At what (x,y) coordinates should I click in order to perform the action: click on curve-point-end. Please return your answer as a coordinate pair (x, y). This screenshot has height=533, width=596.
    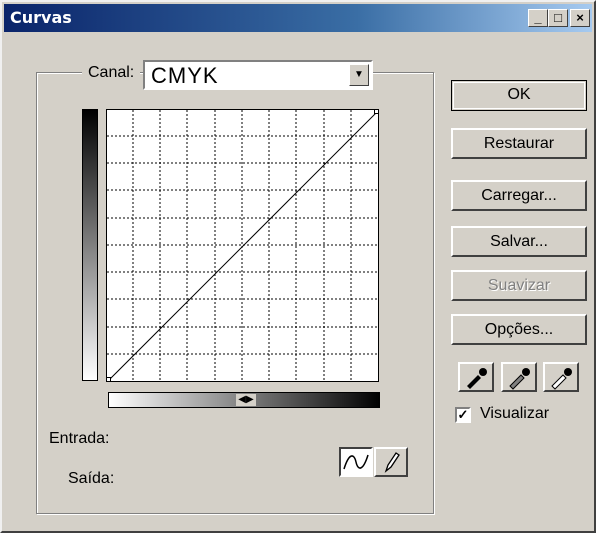
    Looking at the image, I should click on (376, 111).